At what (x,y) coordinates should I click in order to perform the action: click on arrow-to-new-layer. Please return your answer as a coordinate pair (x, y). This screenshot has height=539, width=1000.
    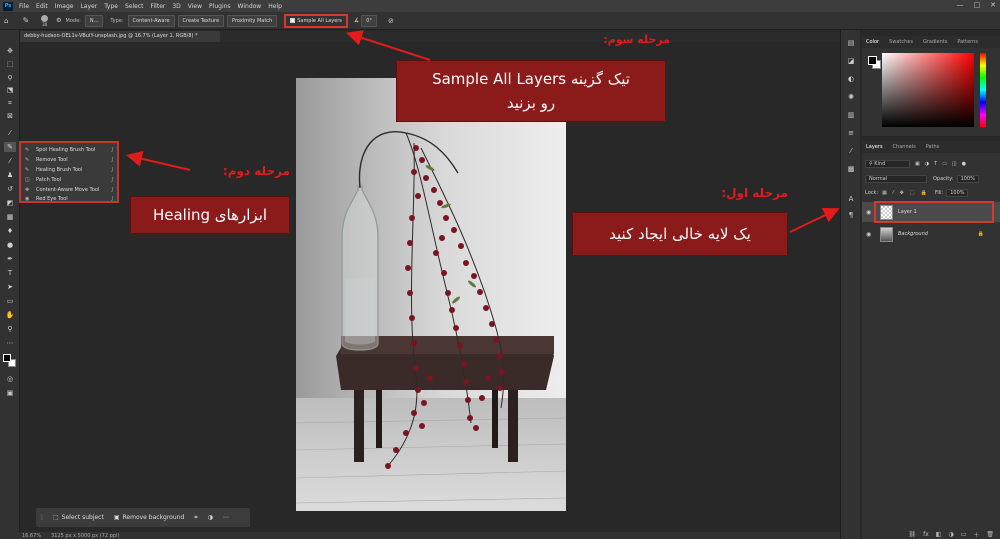
    Looking at the image, I should click on (814, 220).